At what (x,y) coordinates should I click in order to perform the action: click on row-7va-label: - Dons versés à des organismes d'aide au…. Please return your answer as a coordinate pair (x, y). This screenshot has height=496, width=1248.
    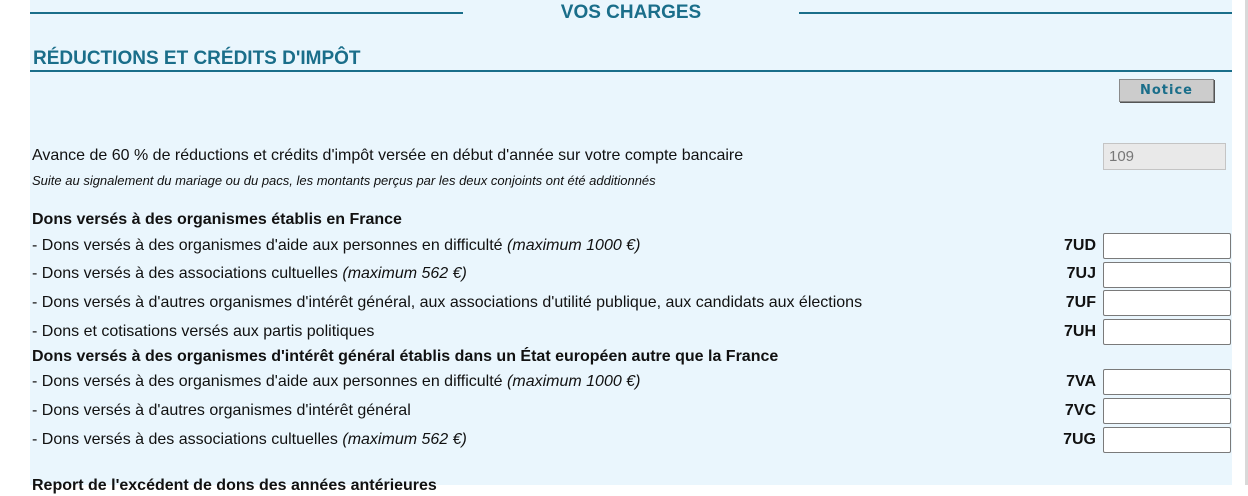
    Looking at the image, I should click on (336, 382).